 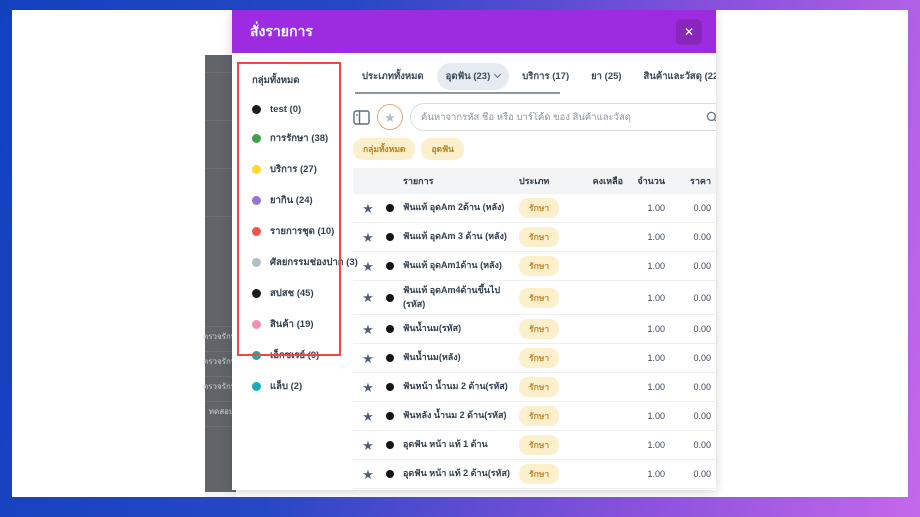 I want to click on category-item: test (0), so click(x=298, y=109).